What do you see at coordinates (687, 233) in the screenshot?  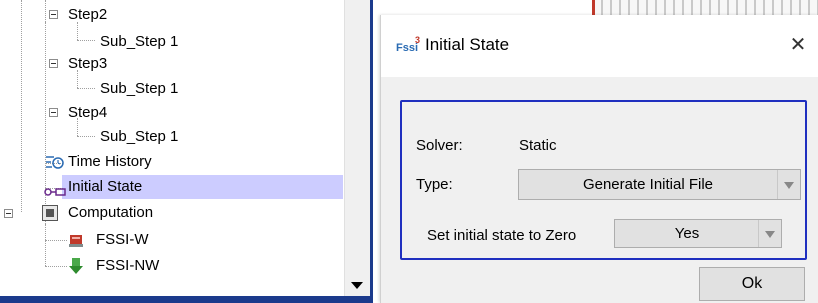 I see `zero-state-dropdown-value: Yes` at bounding box center [687, 233].